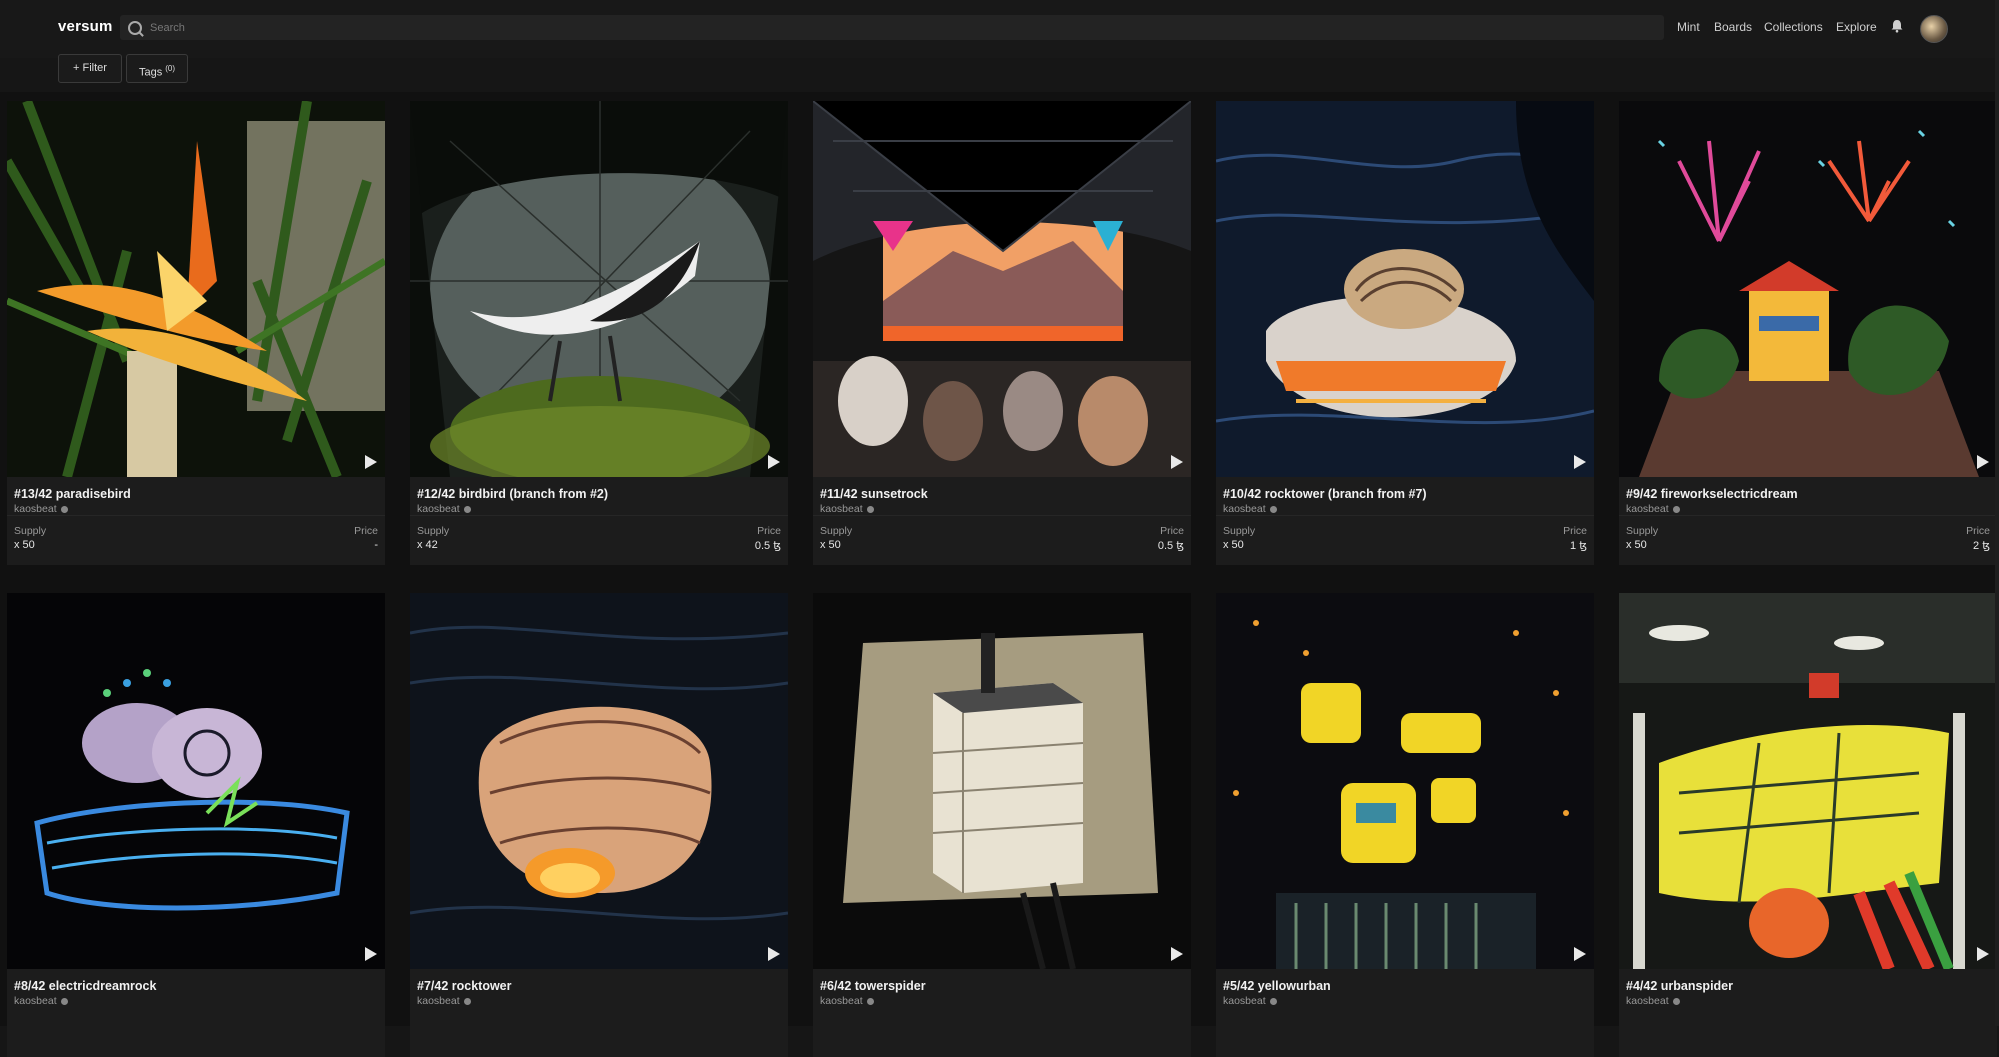  I want to click on card-title: #5/42 yellowurban, so click(1277, 986).